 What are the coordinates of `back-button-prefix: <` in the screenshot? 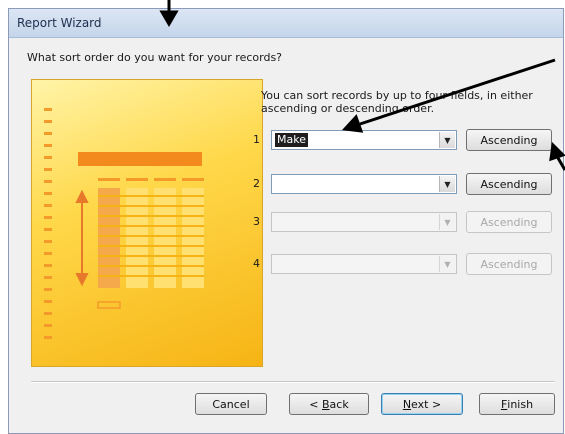 It's located at (315, 404).